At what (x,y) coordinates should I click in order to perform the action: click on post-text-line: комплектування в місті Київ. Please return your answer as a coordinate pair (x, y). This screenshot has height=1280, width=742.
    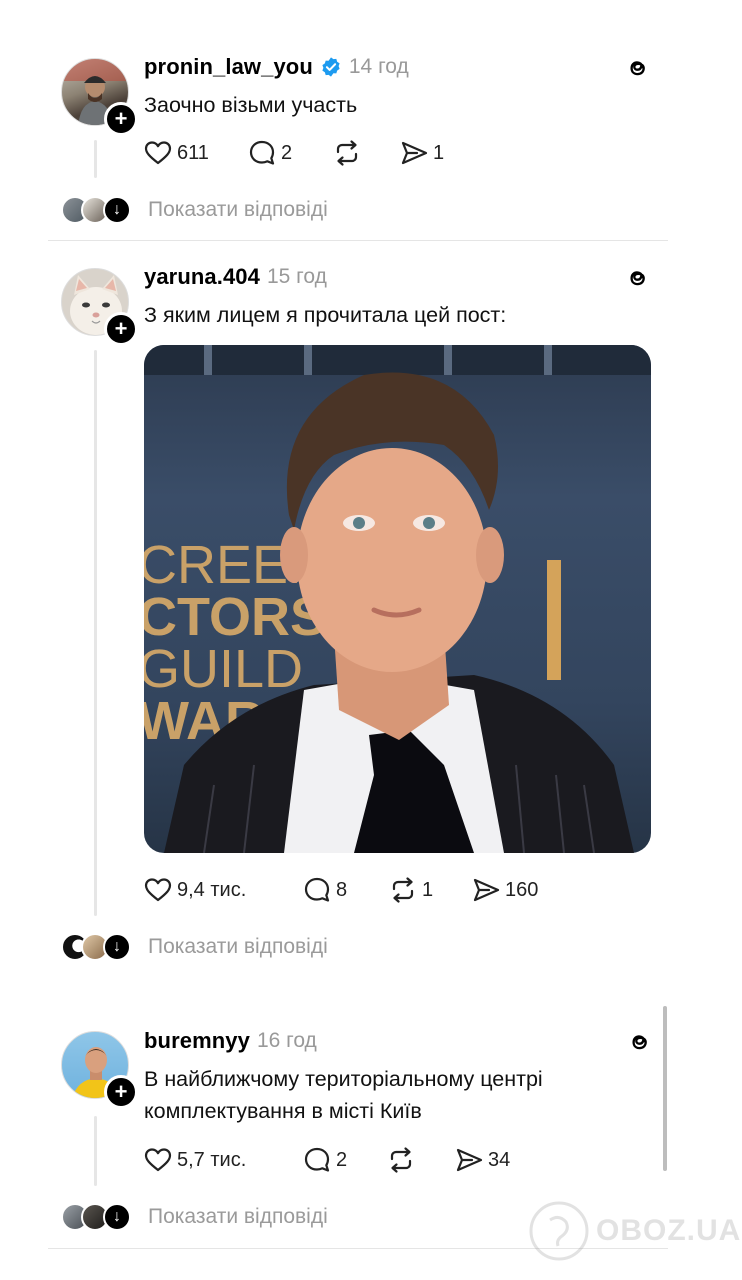
    Looking at the image, I should click on (283, 1111).